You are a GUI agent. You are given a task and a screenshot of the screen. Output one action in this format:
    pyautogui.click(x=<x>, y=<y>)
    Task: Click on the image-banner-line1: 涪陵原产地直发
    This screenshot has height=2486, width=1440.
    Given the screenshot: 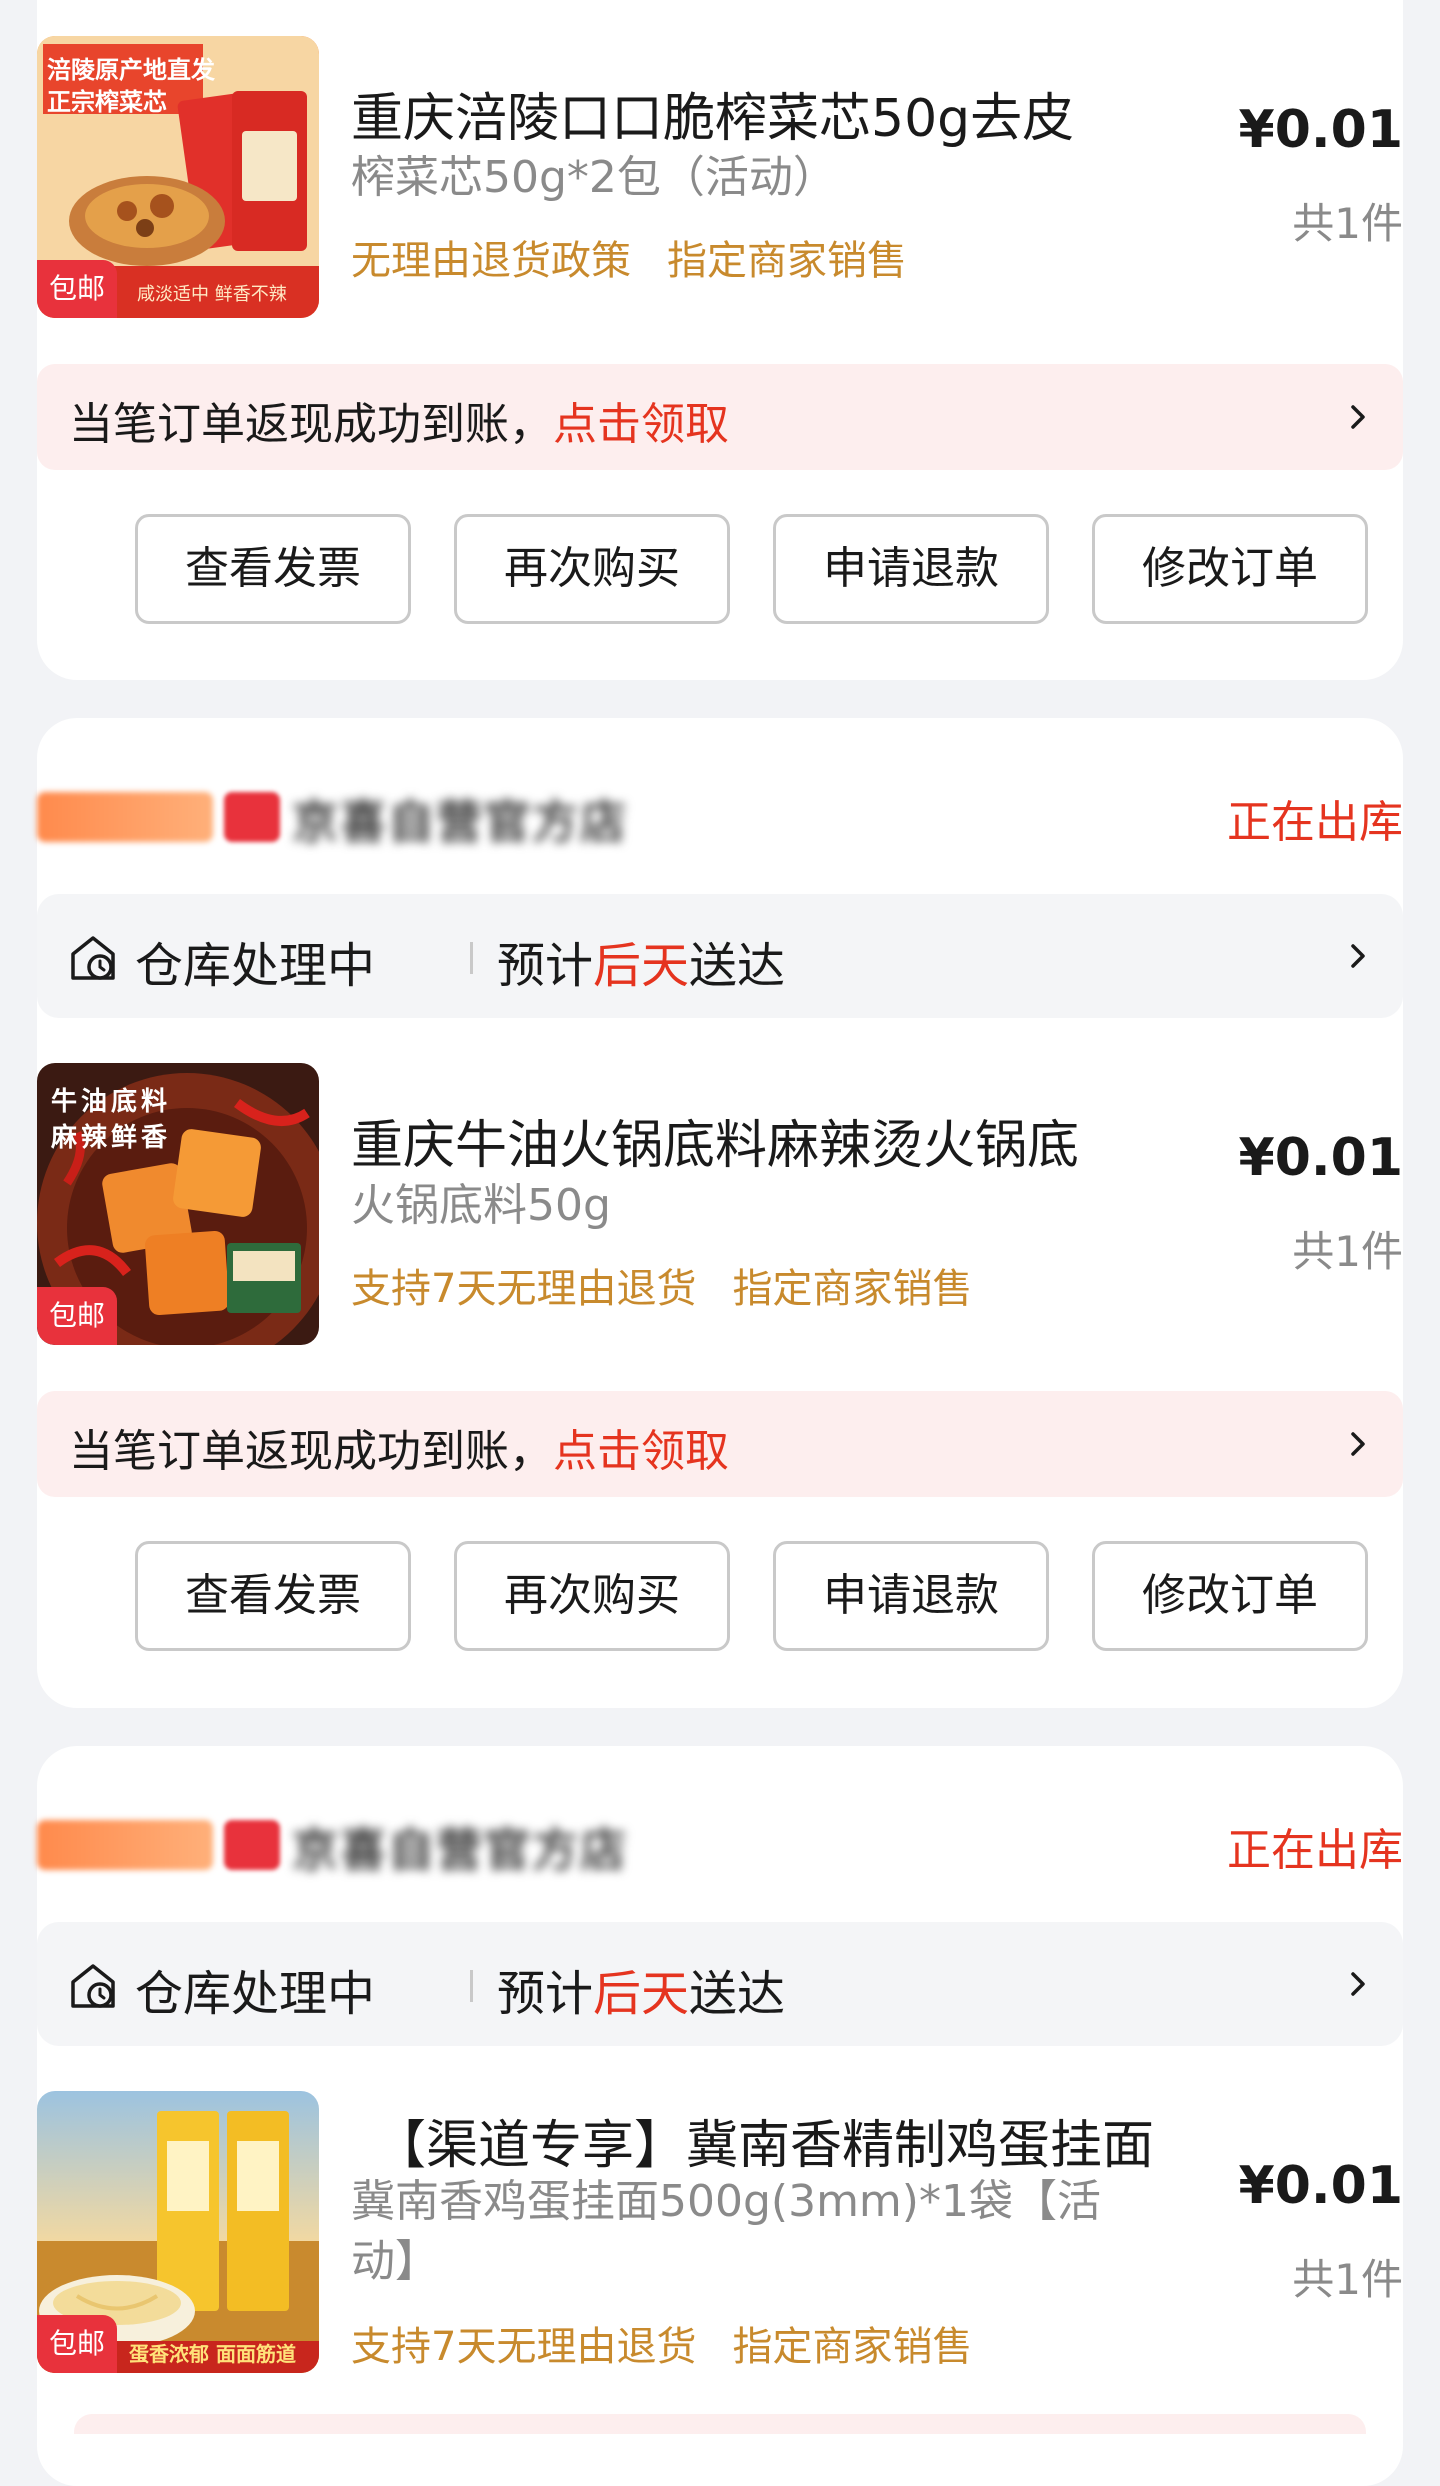 What is the action you would take?
    pyautogui.click(x=131, y=70)
    